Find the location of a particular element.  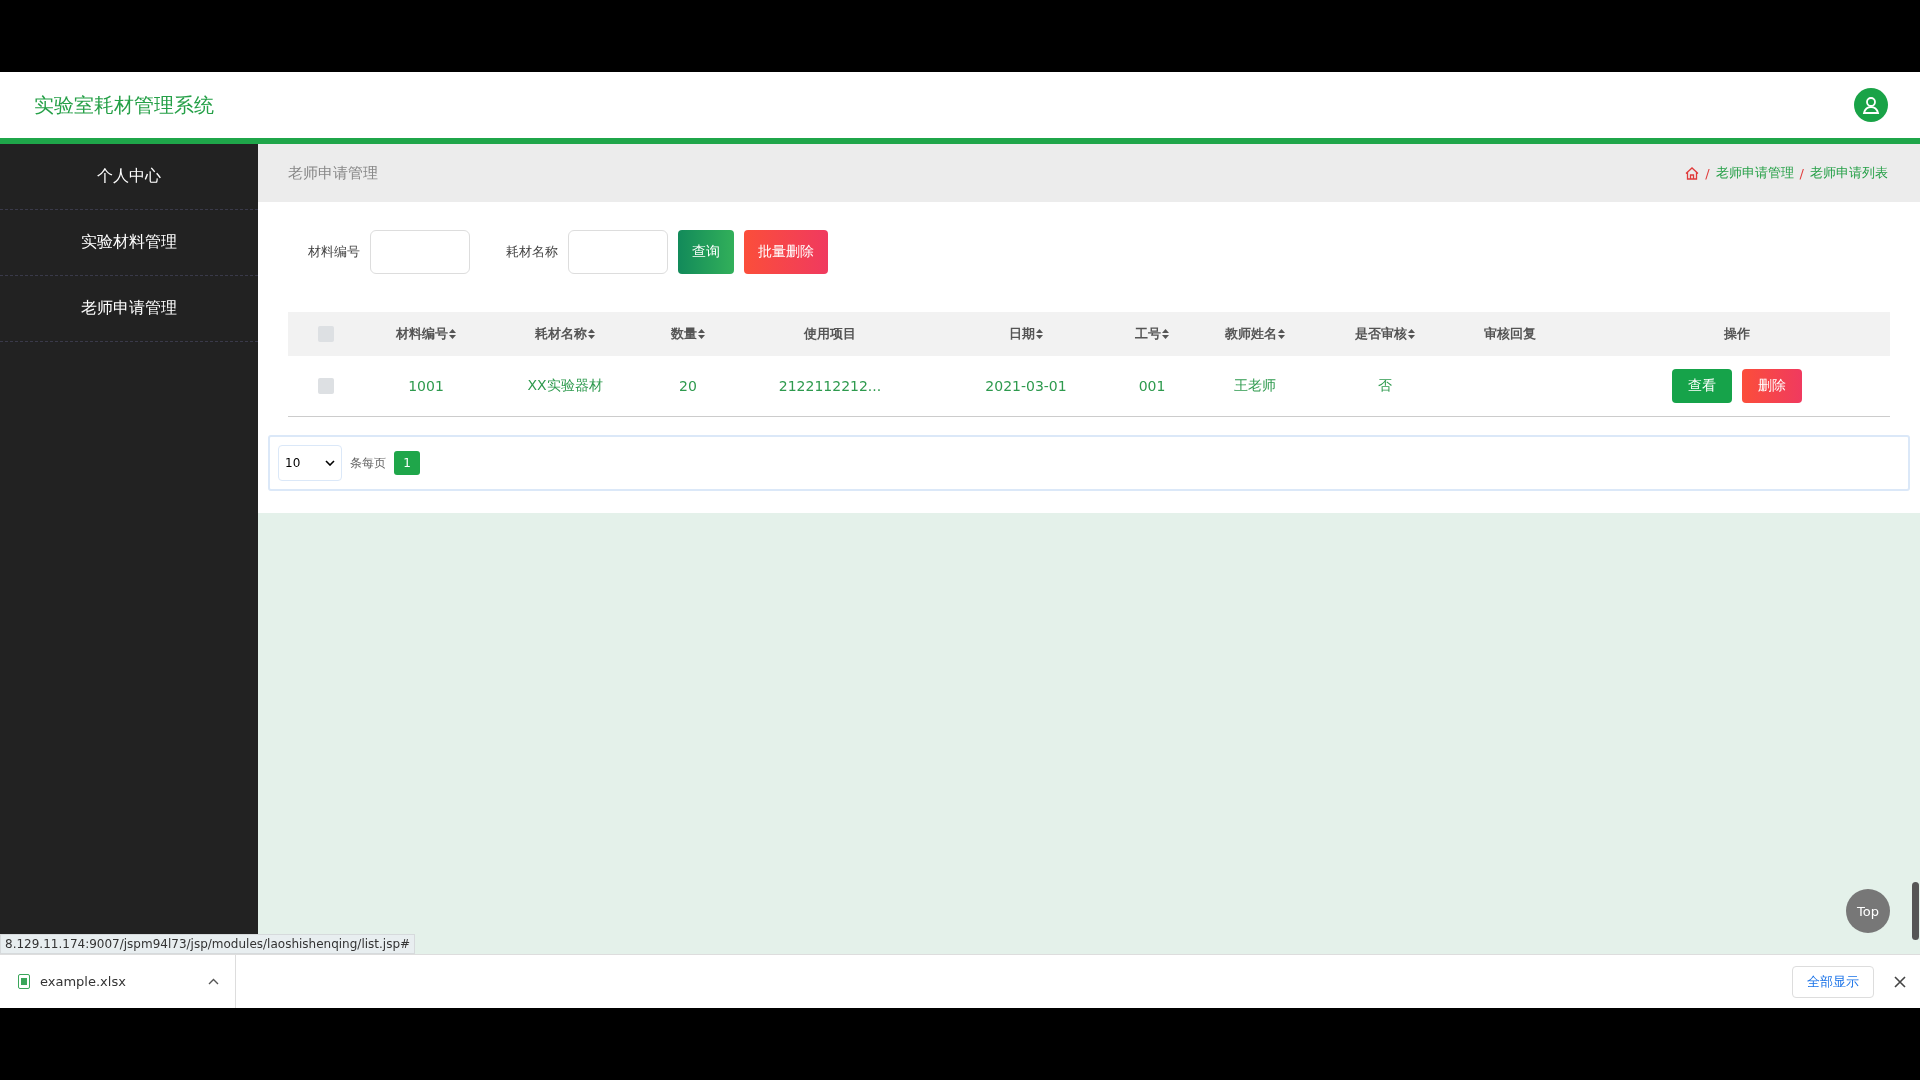

app-title: 实验室耗材管理系统 is located at coordinates (124, 105).